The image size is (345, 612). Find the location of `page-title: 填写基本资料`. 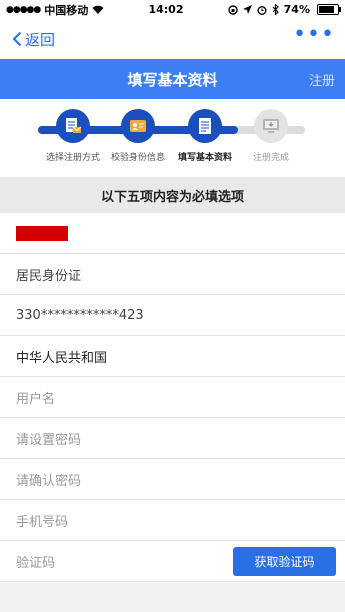

page-title: 填写基本资料 is located at coordinates (172, 79).